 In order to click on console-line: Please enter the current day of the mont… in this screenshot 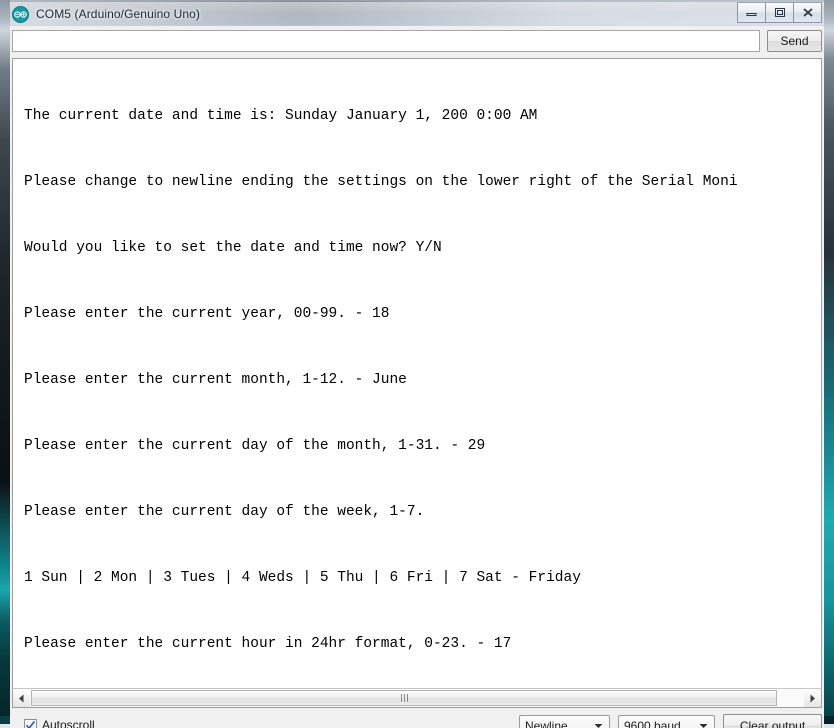, I will do `click(255, 446)`.